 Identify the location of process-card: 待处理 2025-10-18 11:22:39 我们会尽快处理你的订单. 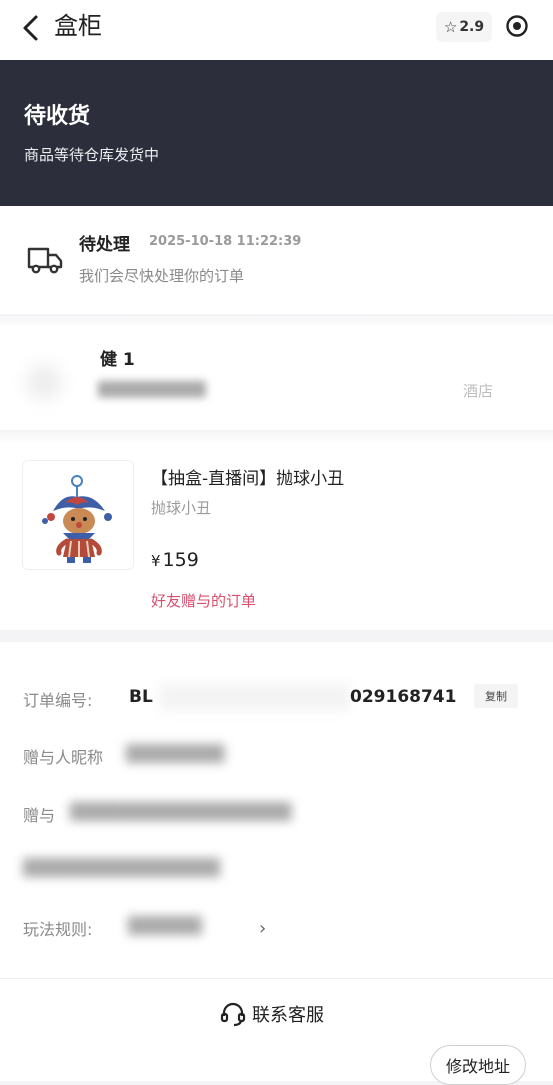
(276, 262).